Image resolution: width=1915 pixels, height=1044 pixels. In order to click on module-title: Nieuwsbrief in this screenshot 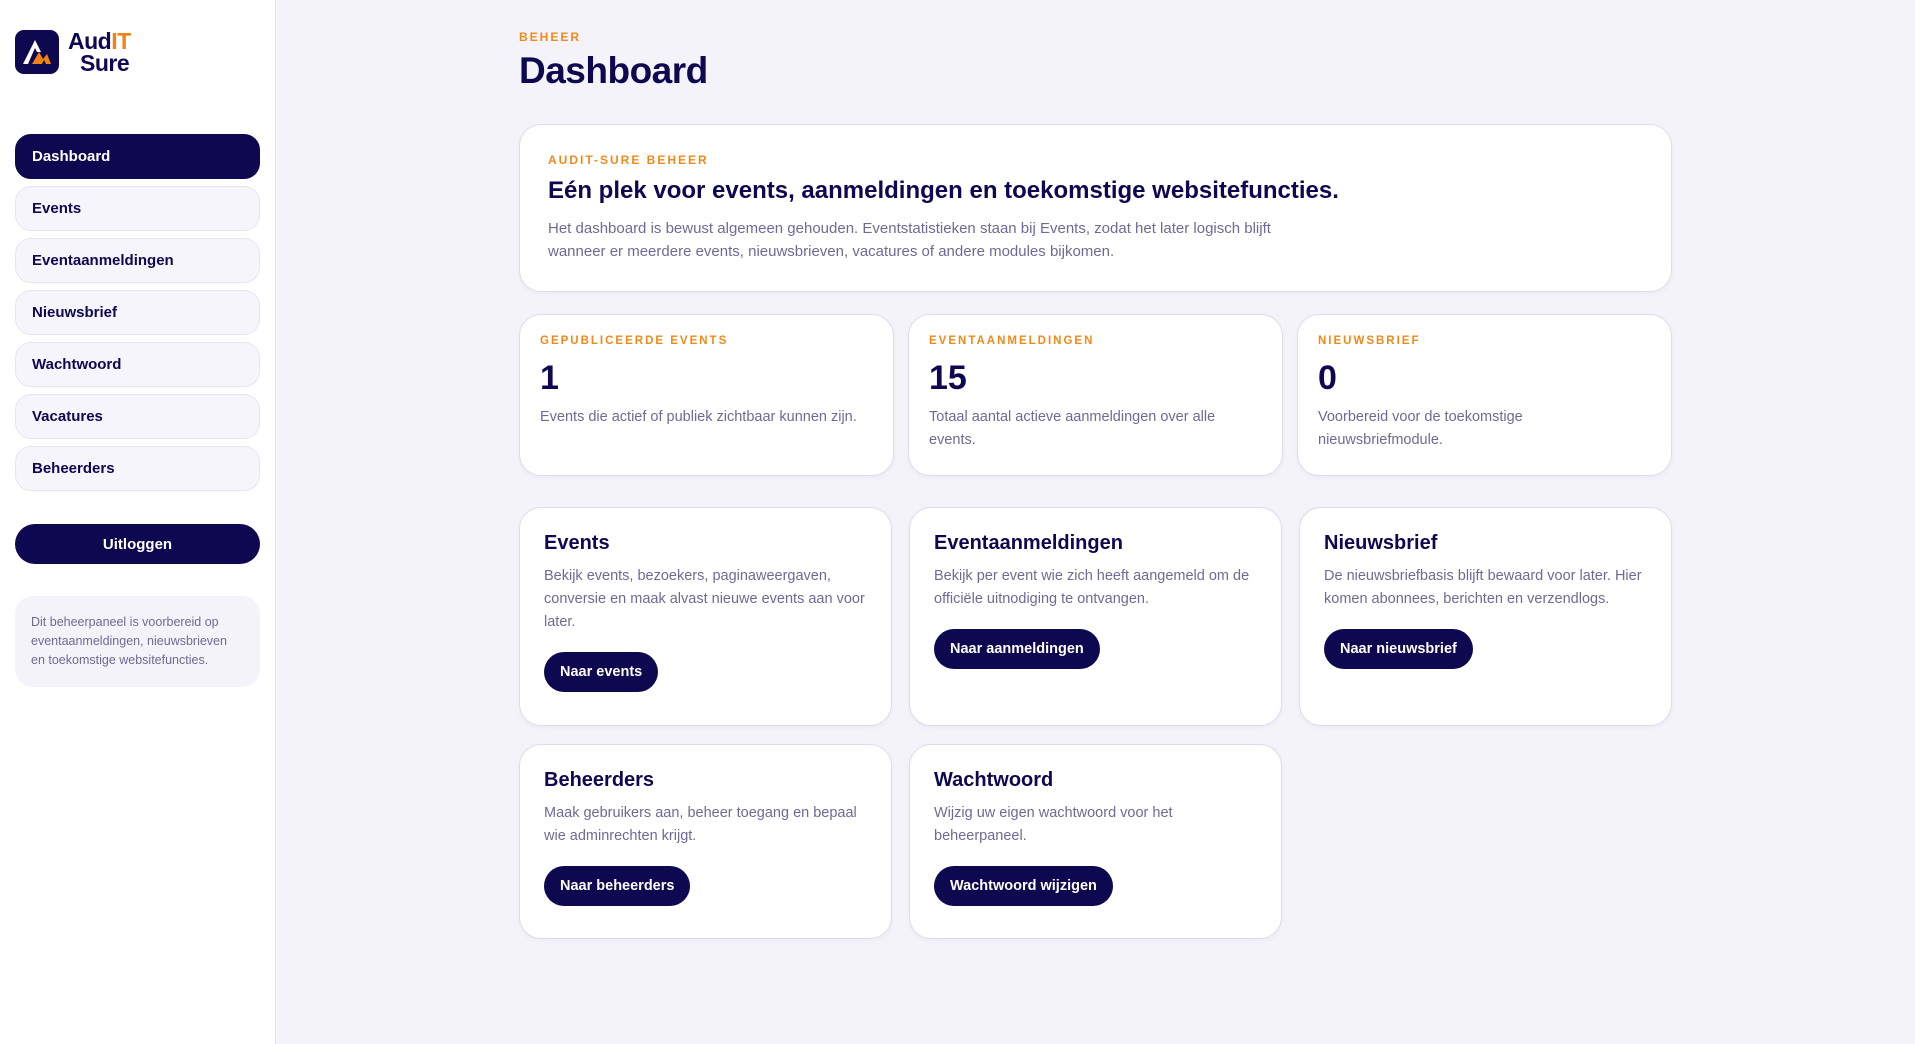, I will do `click(1381, 543)`.